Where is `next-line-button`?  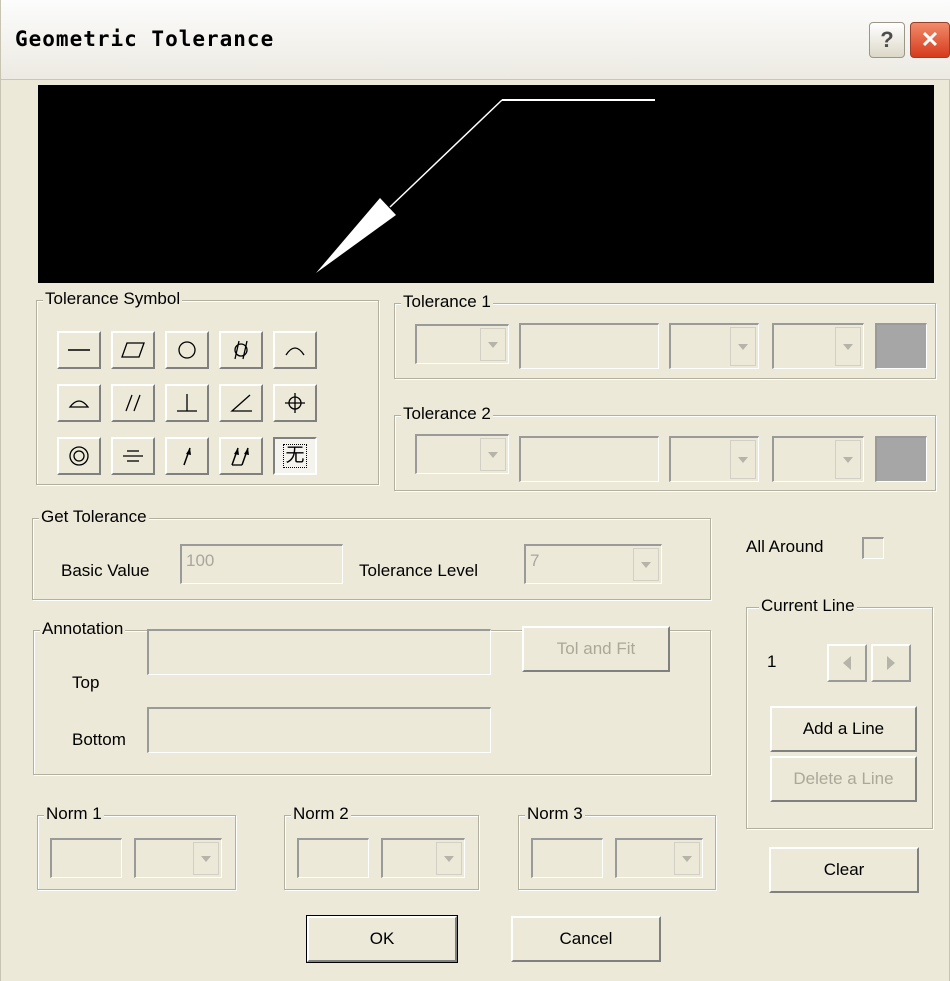 next-line-button is located at coordinates (891, 663).